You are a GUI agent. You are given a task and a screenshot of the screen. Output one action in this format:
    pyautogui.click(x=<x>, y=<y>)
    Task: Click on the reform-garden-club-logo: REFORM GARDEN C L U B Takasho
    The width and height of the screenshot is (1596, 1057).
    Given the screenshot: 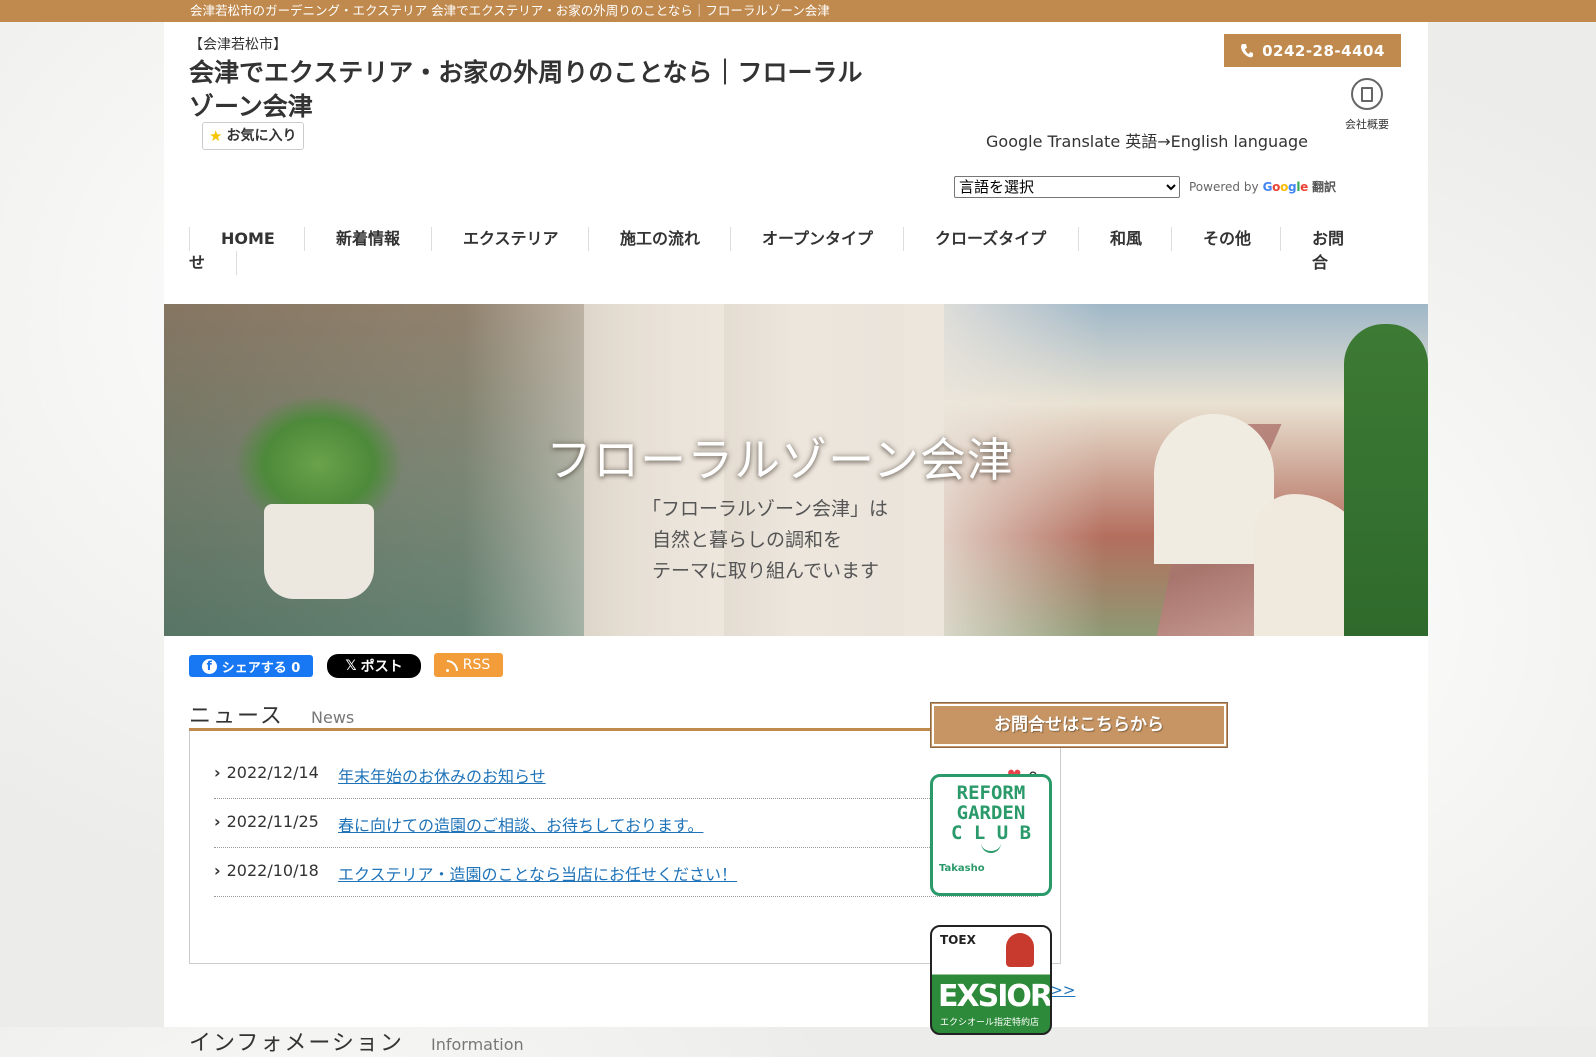 What is the action you would take?
    pyautogui.click(x=991, y=835)
    